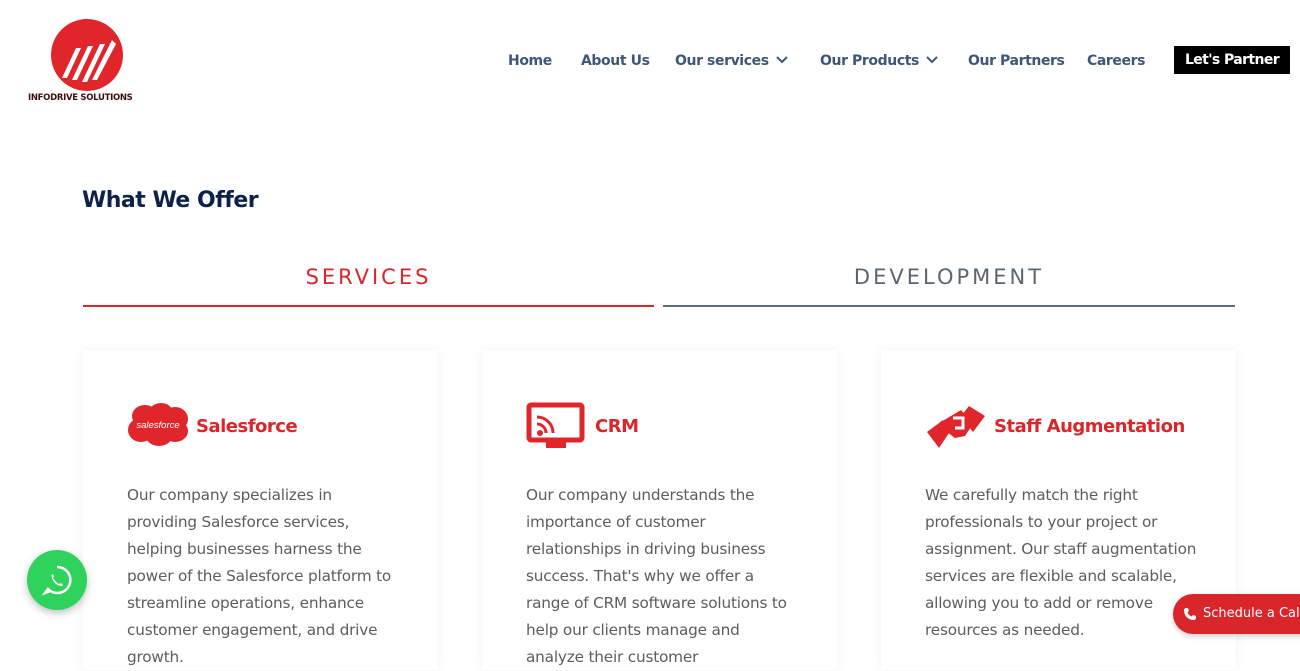 The width and height of the screenshot is (1300, 671). I want to click on section-title: What We Offer, so click(170, 200).